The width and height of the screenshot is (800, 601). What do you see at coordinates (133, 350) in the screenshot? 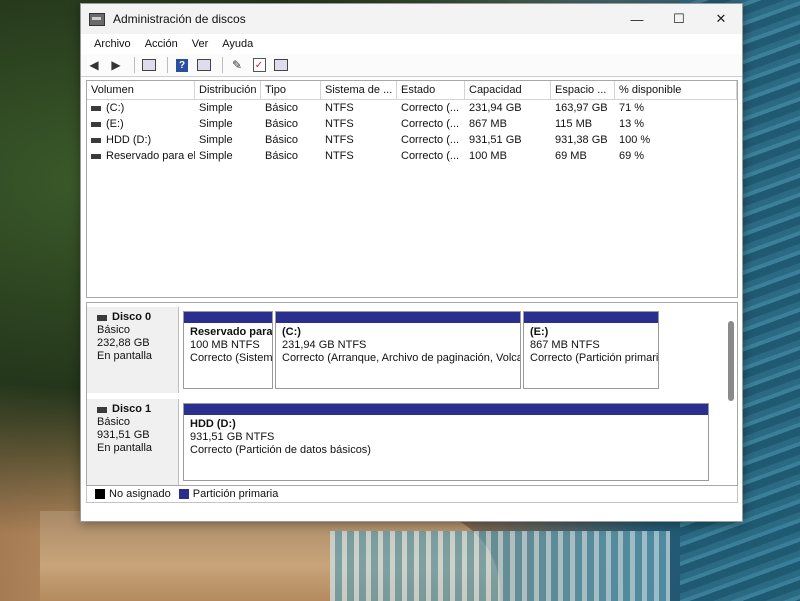
I see `disk-info: Disco 0 Básico 232,88 GB En pantalla` at bounding box center [133, 350].